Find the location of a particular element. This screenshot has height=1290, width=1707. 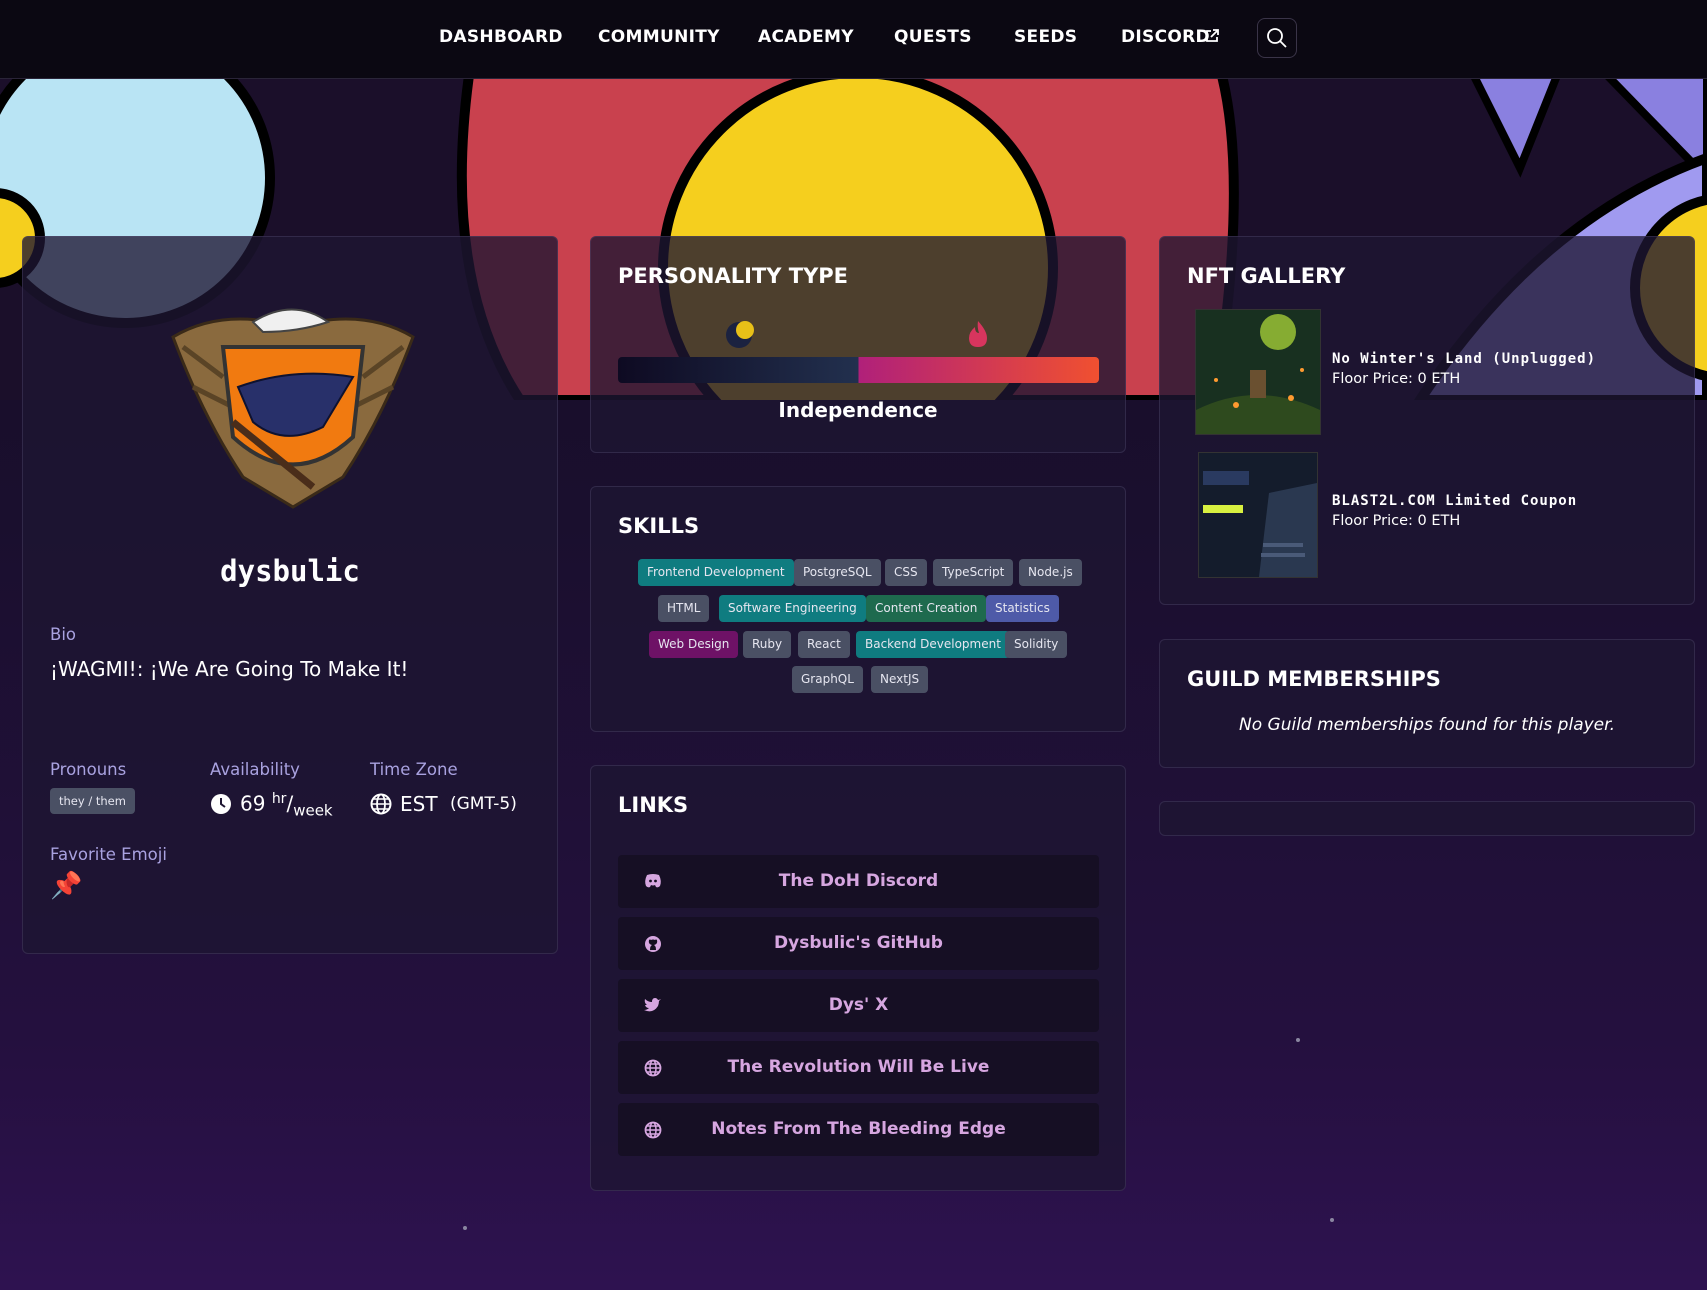

link-label: Dysbulic's GitHub is located at coordinates (858, 943).